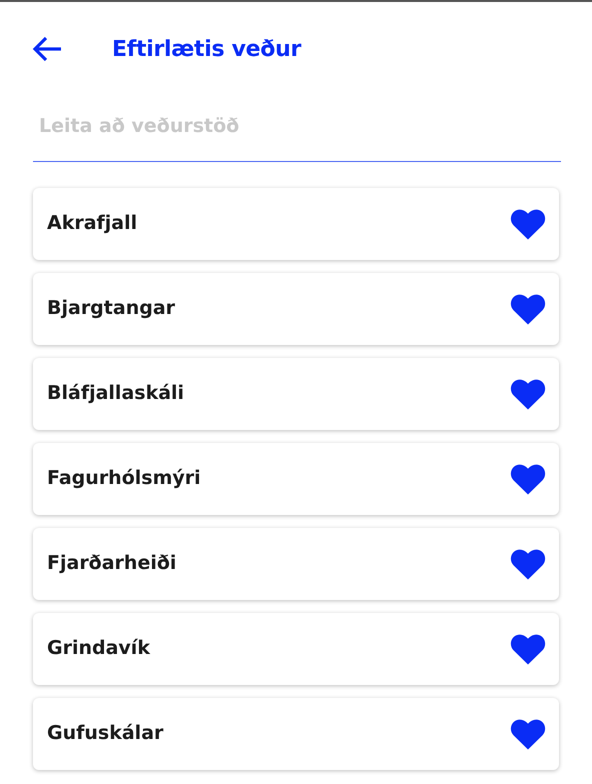 The width and height of the screenshot is (592, 784). I want to click on station-card: Akrafjall, so click(296, 224).